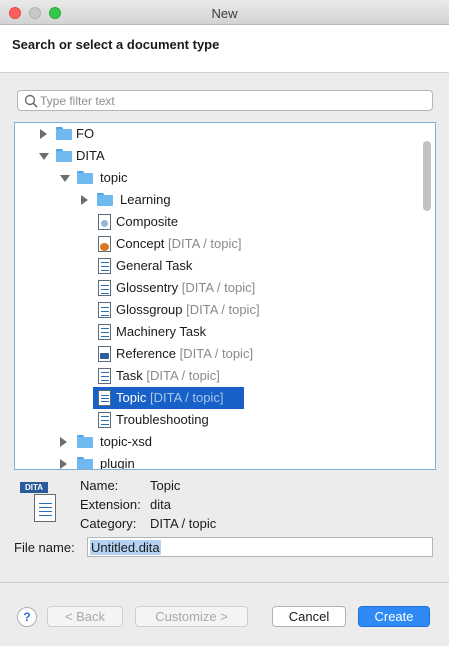 This screenshot has width=449, height=646. Describe the element at coordinates (85, 616) in the screenshot. I see `back-button: < Back` at that location.